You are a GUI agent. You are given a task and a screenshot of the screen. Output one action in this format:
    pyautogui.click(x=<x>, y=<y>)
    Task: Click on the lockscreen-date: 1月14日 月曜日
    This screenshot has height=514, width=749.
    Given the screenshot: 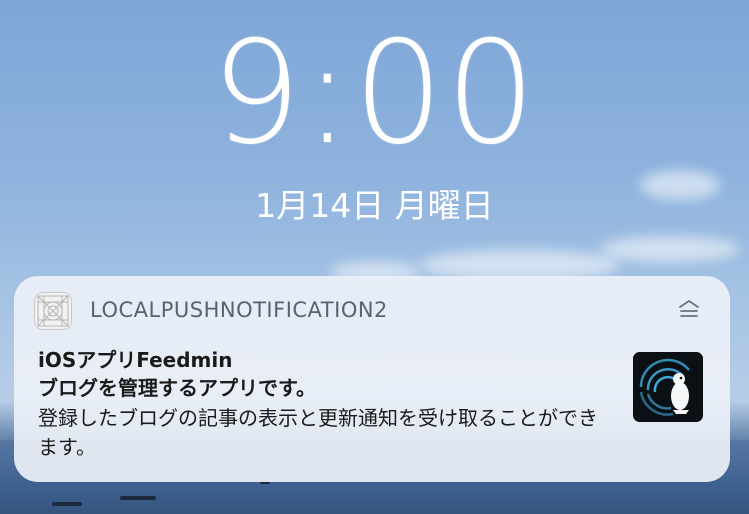 What is the action you would take?
    pyautogui.click(x=374, y=205)
    